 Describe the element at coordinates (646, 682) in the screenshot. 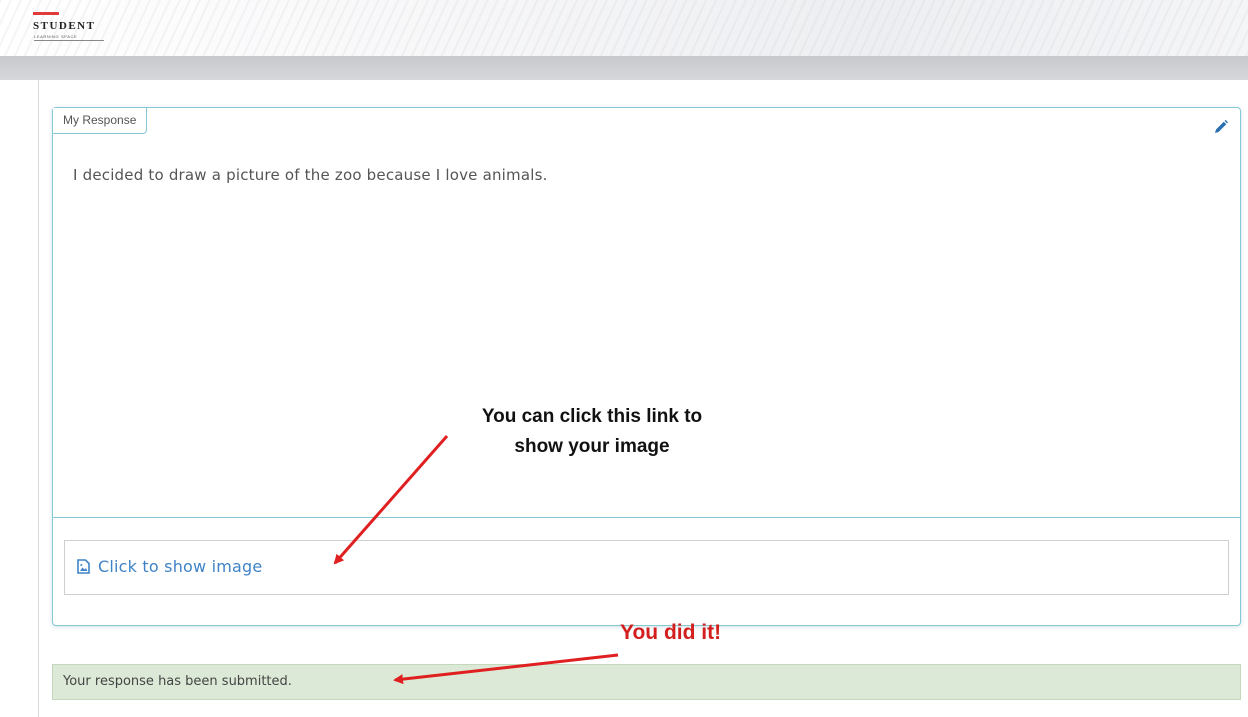

I see `submission-status-bar: Your response has been submitted.` at that location.